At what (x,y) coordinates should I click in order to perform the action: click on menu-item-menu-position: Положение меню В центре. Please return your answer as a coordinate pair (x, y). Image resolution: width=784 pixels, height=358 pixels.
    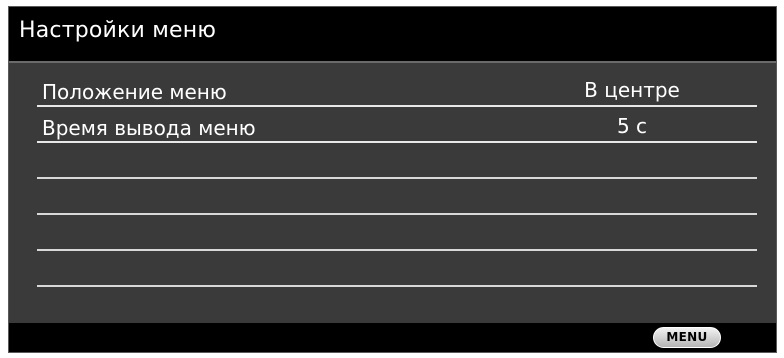
    Looking at the image, I should click on (397, 89).